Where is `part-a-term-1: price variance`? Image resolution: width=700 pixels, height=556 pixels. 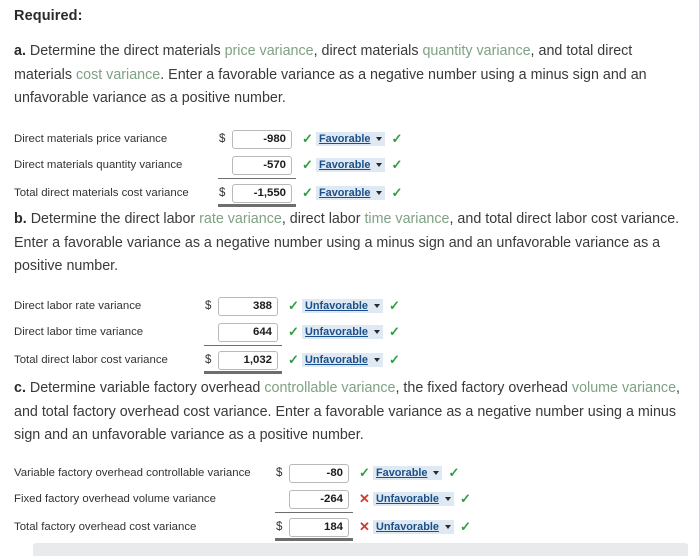 part-a-term-1: price variance is located at coordinates (269, 51).